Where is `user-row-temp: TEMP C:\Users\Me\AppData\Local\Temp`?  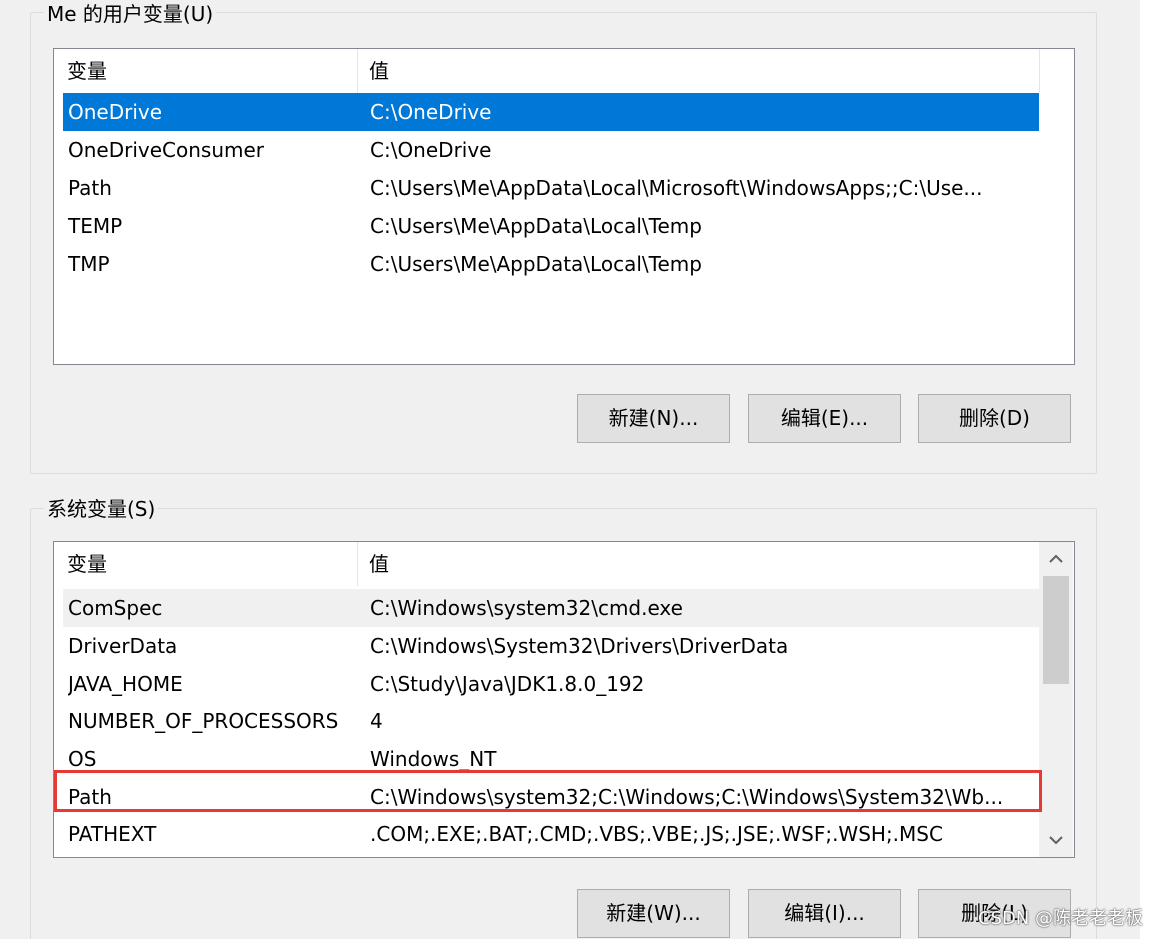
user-row-temp: TEMP C:\Users\Me\AppData\Local\Temp is located at coordinates (551, 226).